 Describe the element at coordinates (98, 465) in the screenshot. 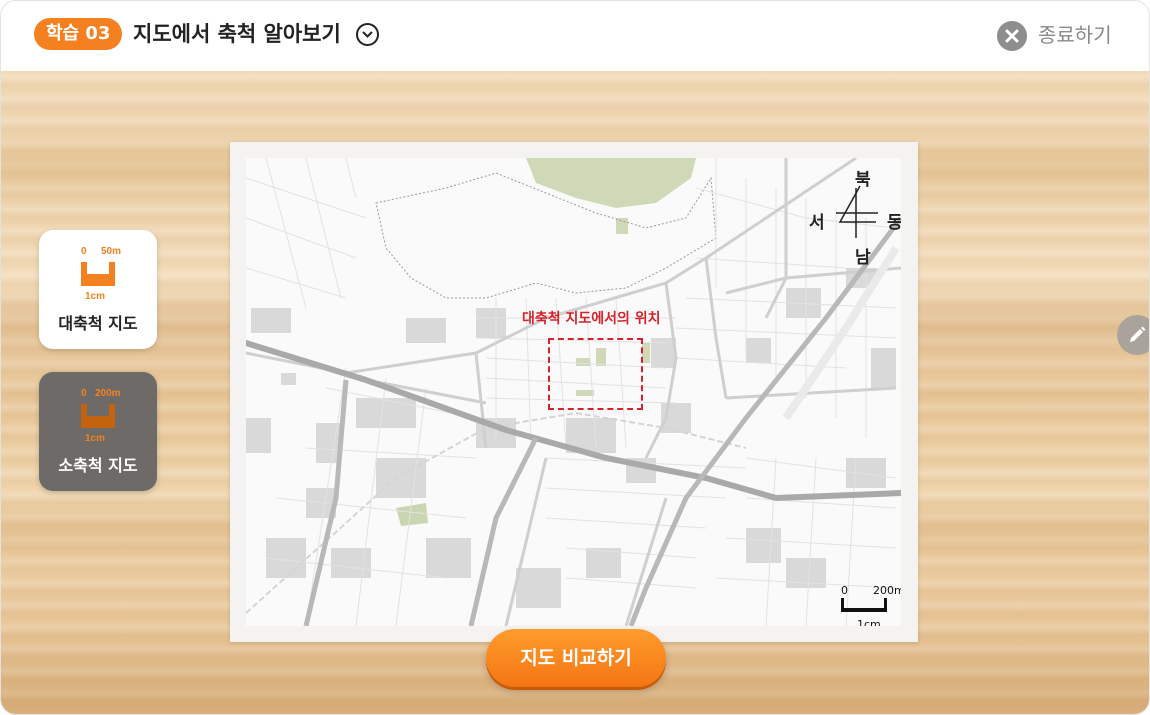

I see `small-scale-label: 소축척 지도` at that location.